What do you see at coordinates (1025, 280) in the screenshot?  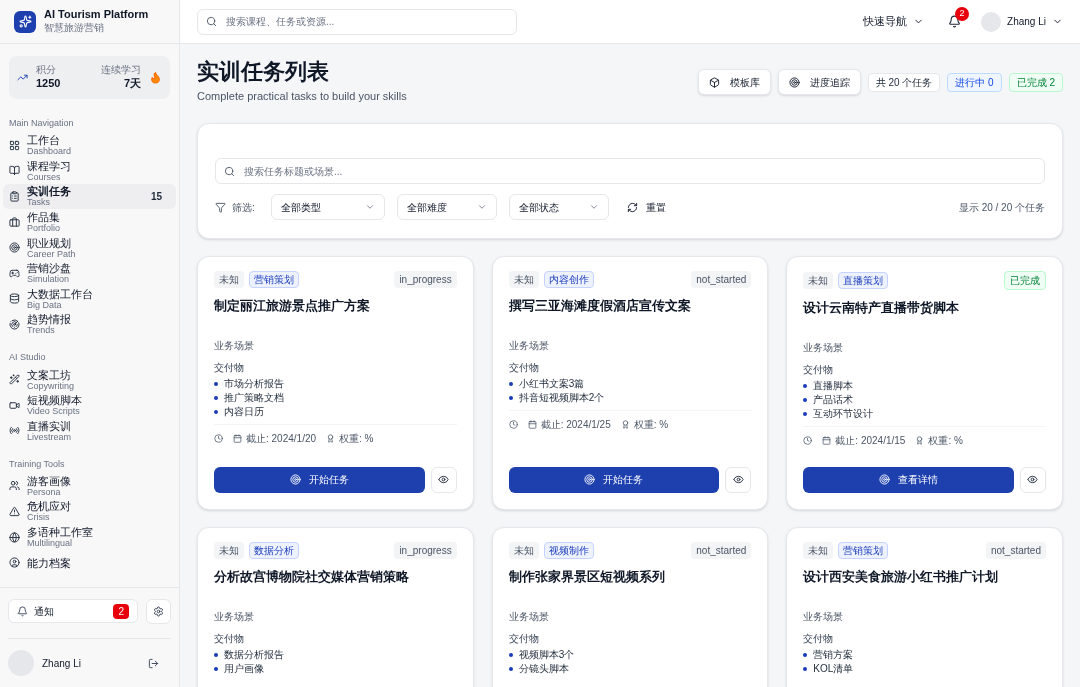 I see `status-tag: 已完成` at bounding box center [1025, 280].